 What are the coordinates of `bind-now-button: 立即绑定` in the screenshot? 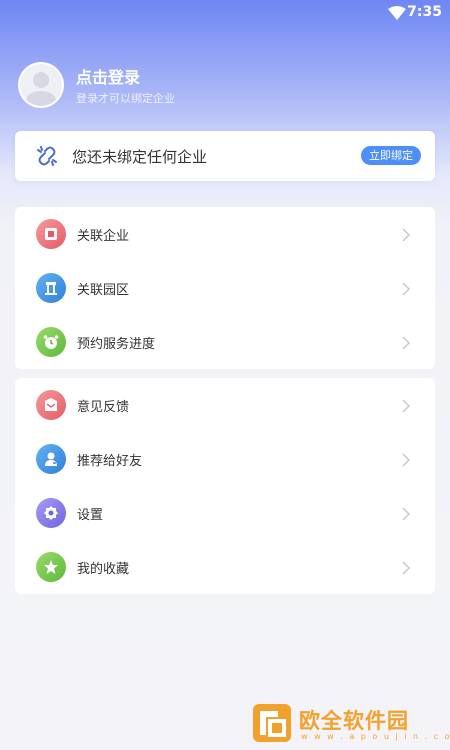 It's located at (391, 155).